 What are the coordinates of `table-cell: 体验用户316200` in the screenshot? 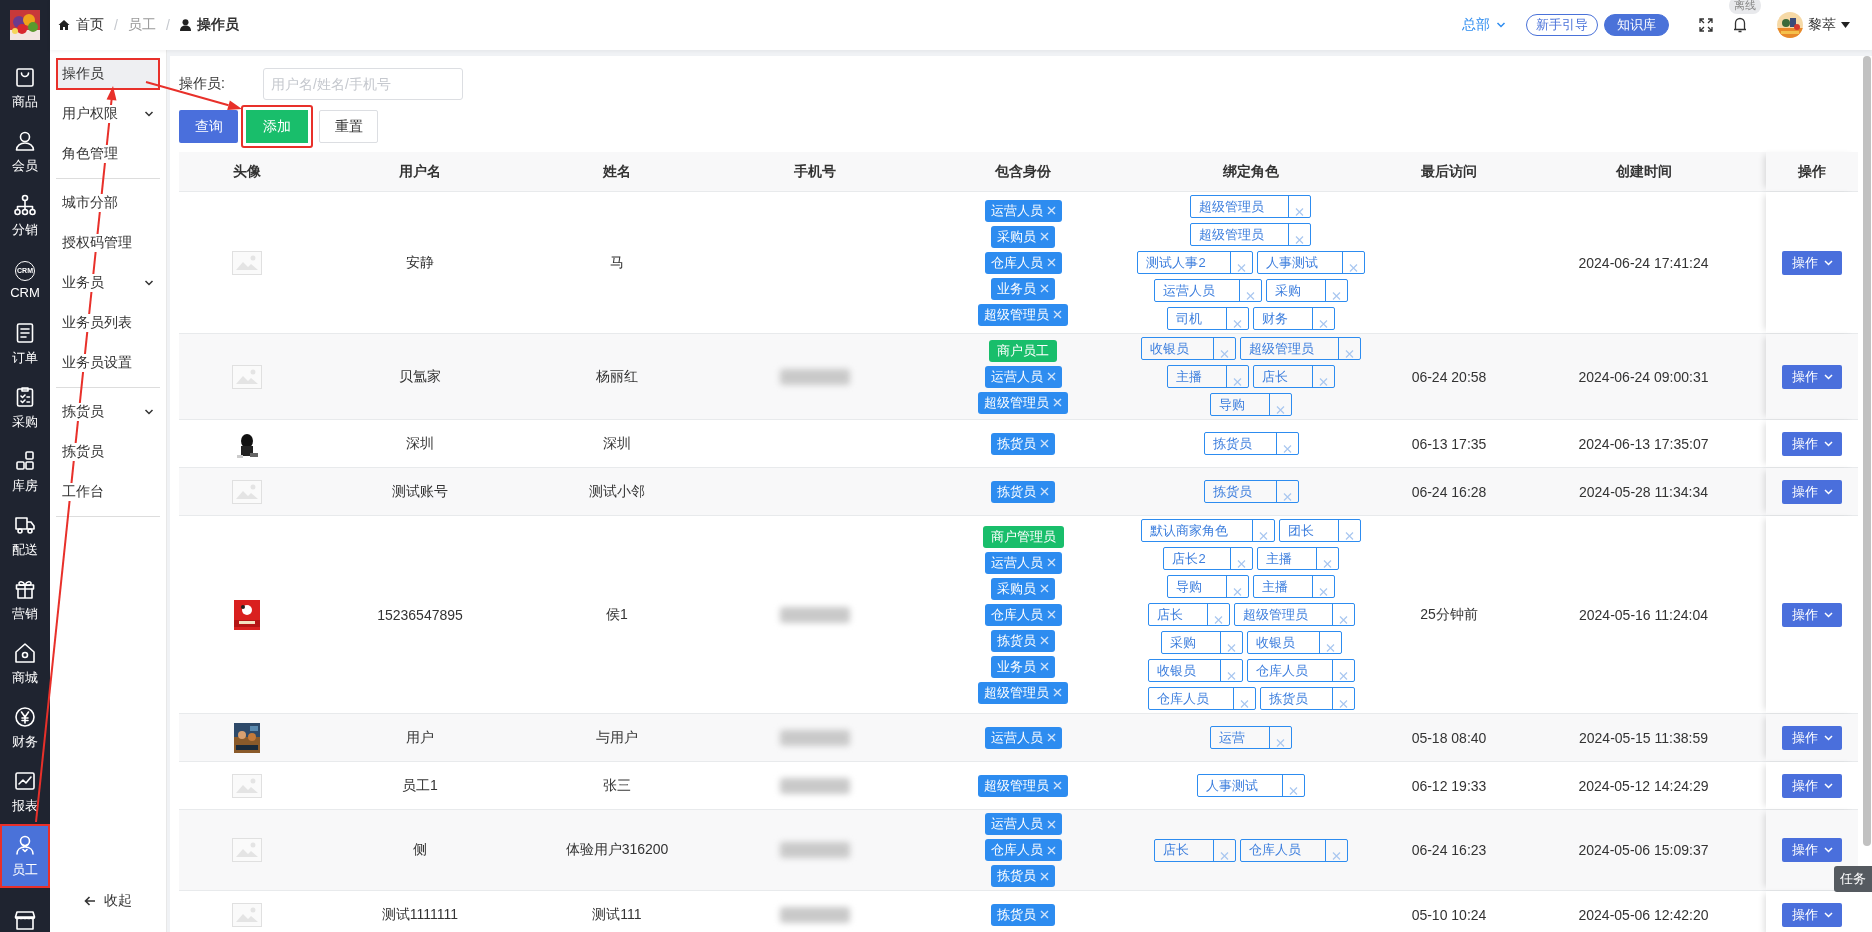 It's located at (617, 850).